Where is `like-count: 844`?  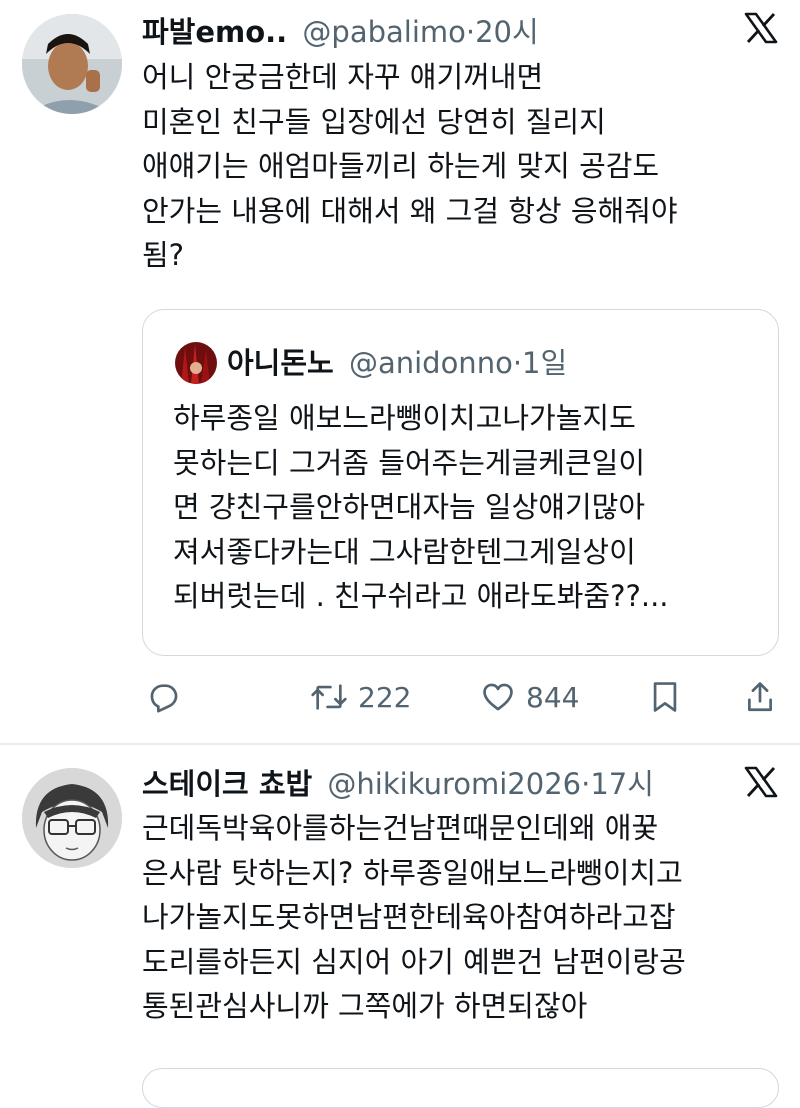
like-count: 844 is located at coordinates (553, 697).